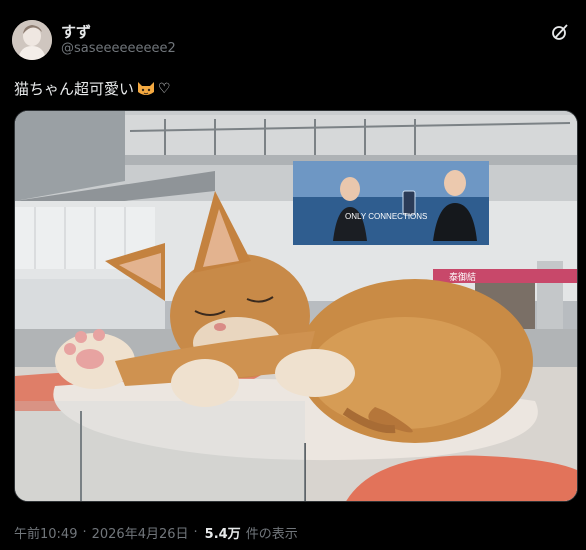  What do you see at coordinates (140, 532) in the screenshot?
I see `tweet-date: 2026年4月26日` at bounding box center [140, 532].